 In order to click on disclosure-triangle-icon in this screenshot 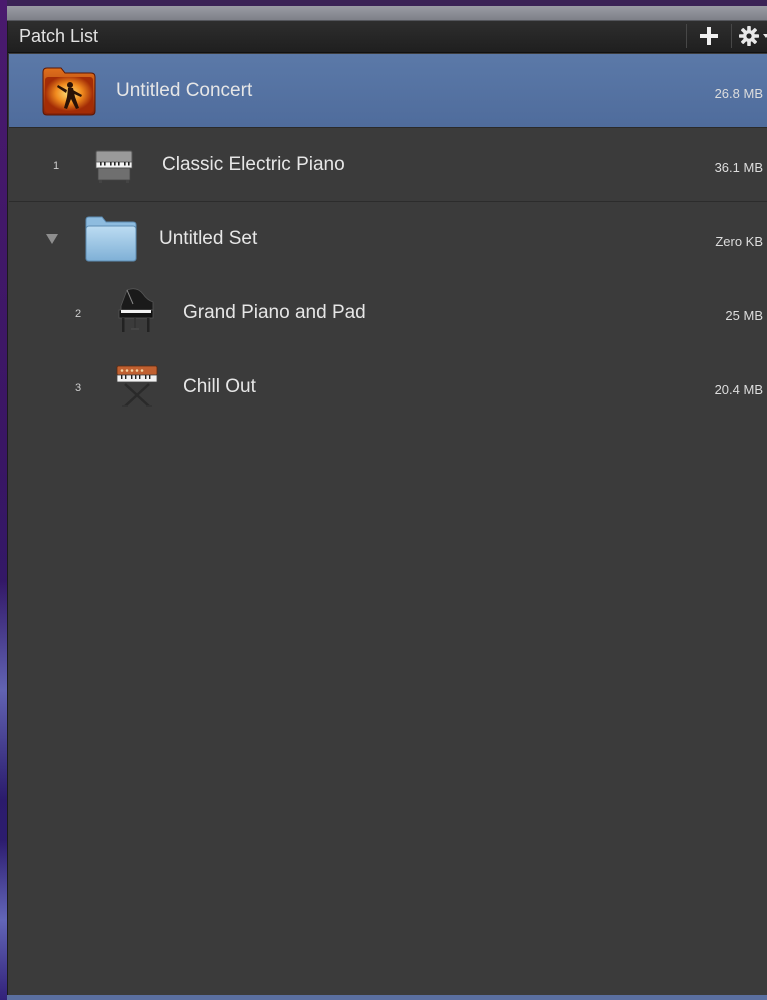, I will do `click(52, 239)`.